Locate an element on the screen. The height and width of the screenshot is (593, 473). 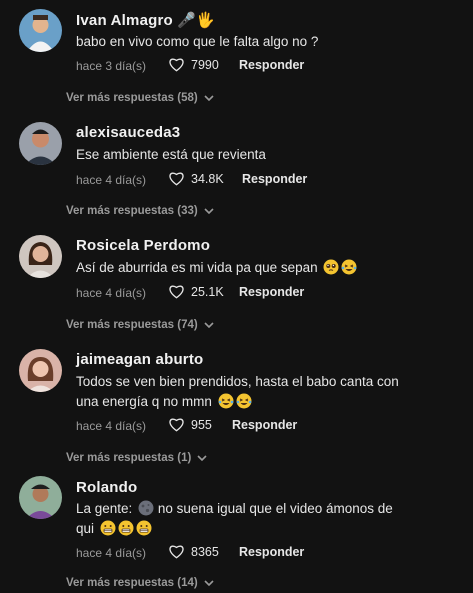
like-button: 34.8K is located at coordinates (196, 178).